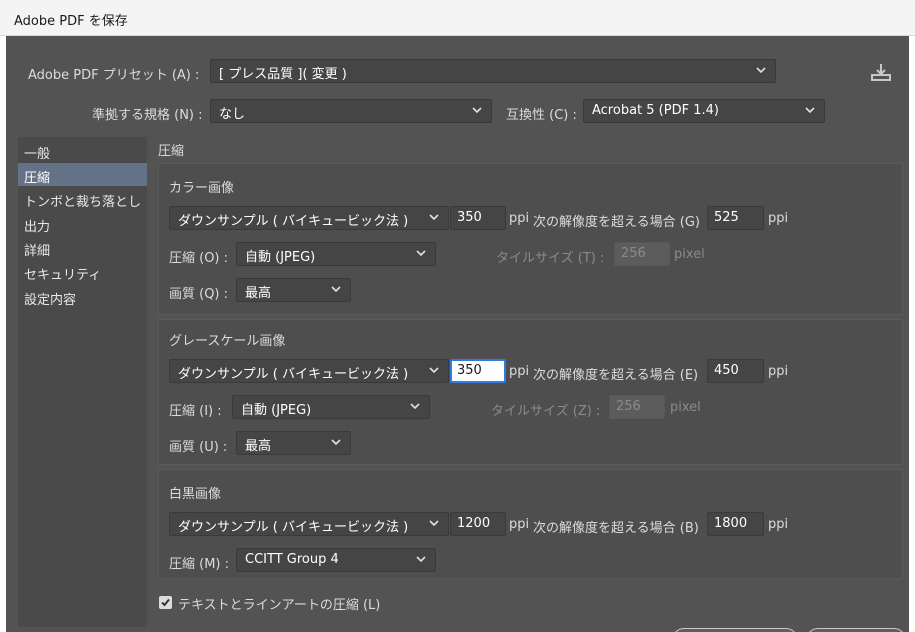 This screenshot has width=915, height=632. What do you see at coordinates (293, 290) in the screenshot?
I see `color-quality-select: 最高` at bounding box center [293, 290].